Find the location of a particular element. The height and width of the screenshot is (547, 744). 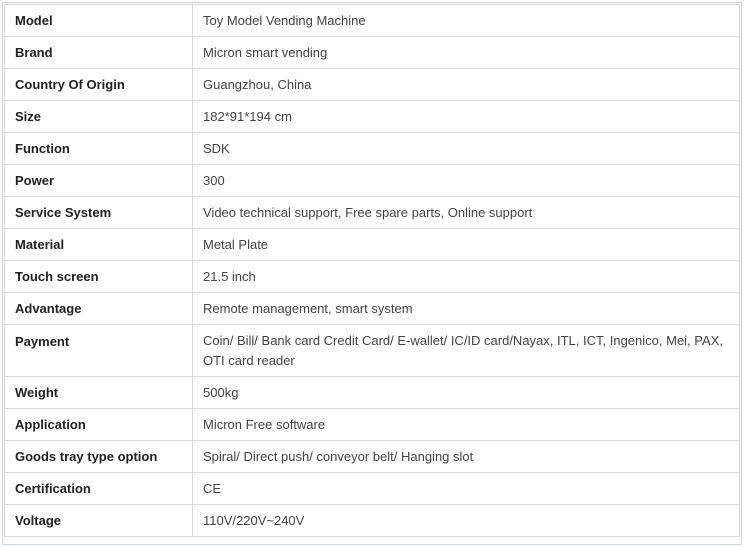

spec-label-application: Application is located at coordinates (98, 424).